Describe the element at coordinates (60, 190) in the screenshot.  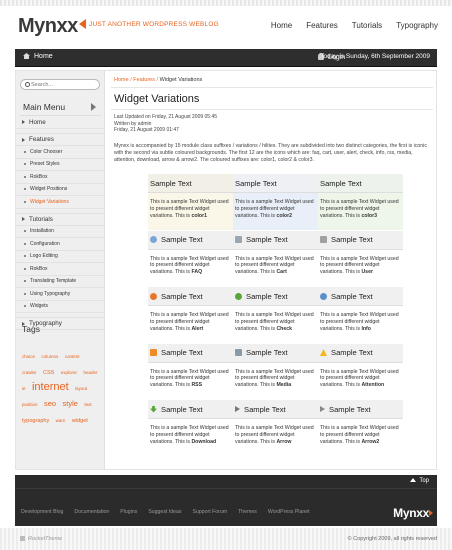
I see `sidebar-item-widget-positions: Widget Positions` at that location.